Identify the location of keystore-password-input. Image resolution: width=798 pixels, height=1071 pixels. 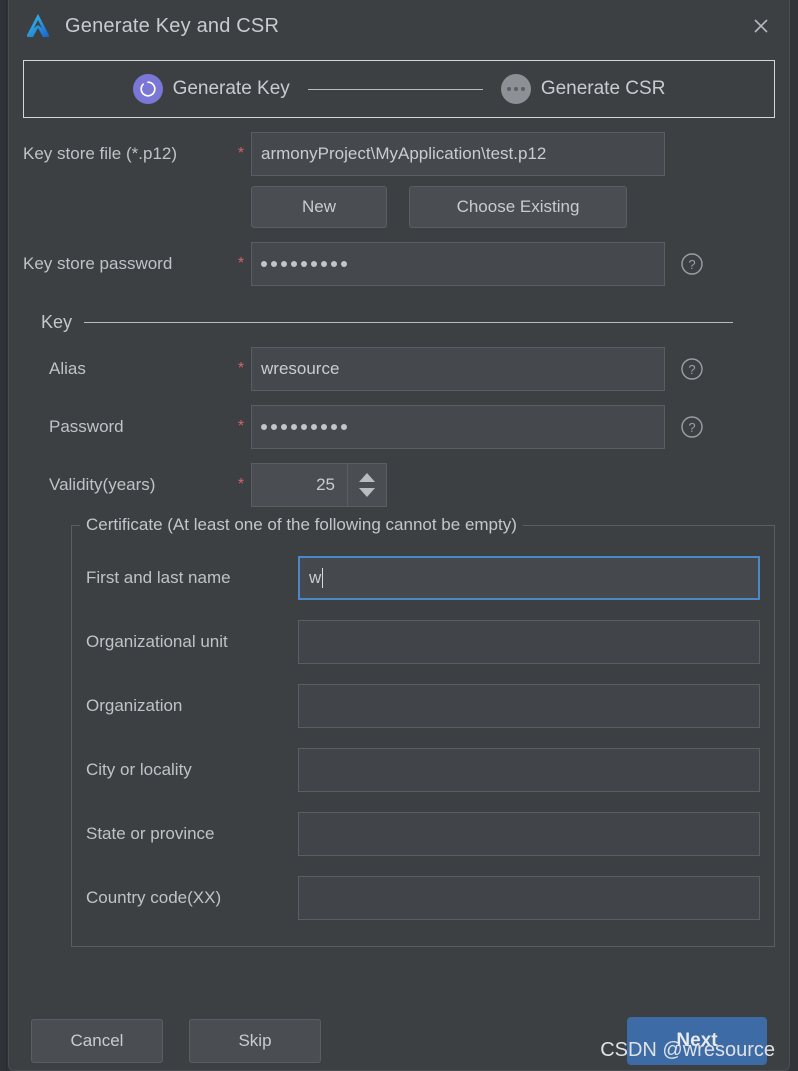
(458, 264).